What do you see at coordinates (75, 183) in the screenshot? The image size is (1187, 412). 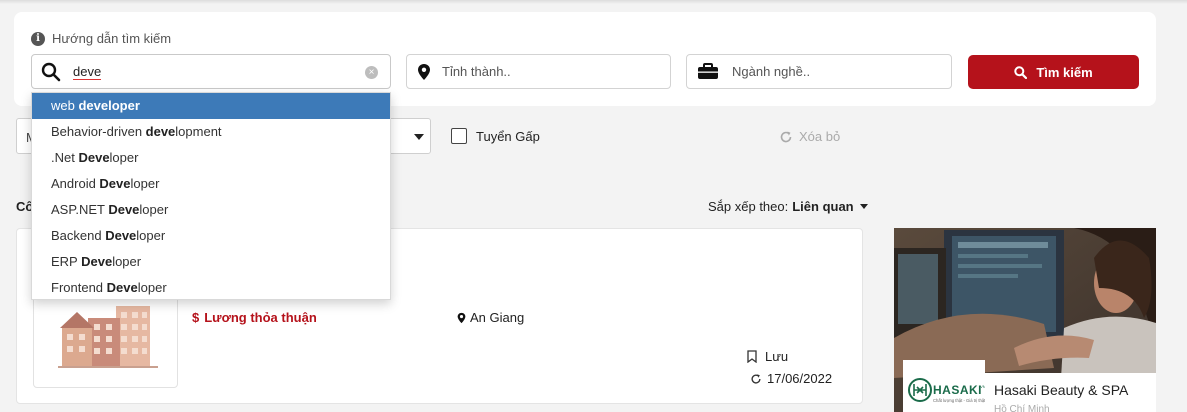 I see `suggestion-text: Android` at bounding box center [75, 183].